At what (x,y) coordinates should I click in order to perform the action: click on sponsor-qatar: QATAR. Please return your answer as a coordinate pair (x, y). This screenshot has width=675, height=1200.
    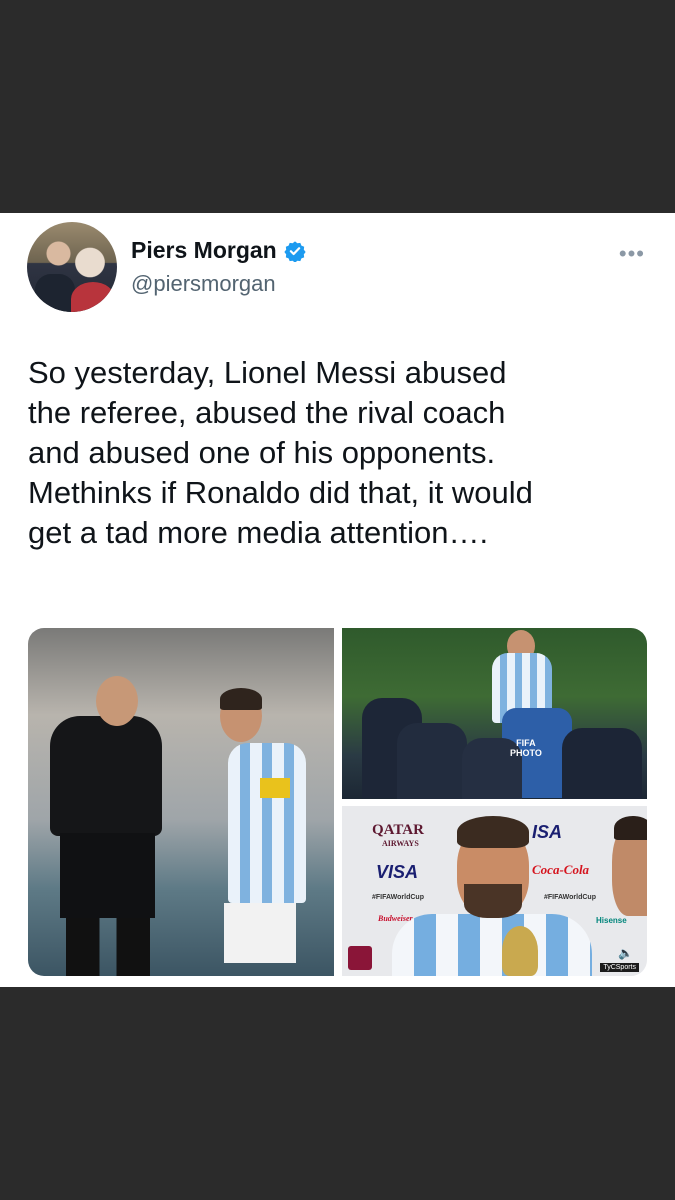
    Looking at the image, I should click on (398, 830).